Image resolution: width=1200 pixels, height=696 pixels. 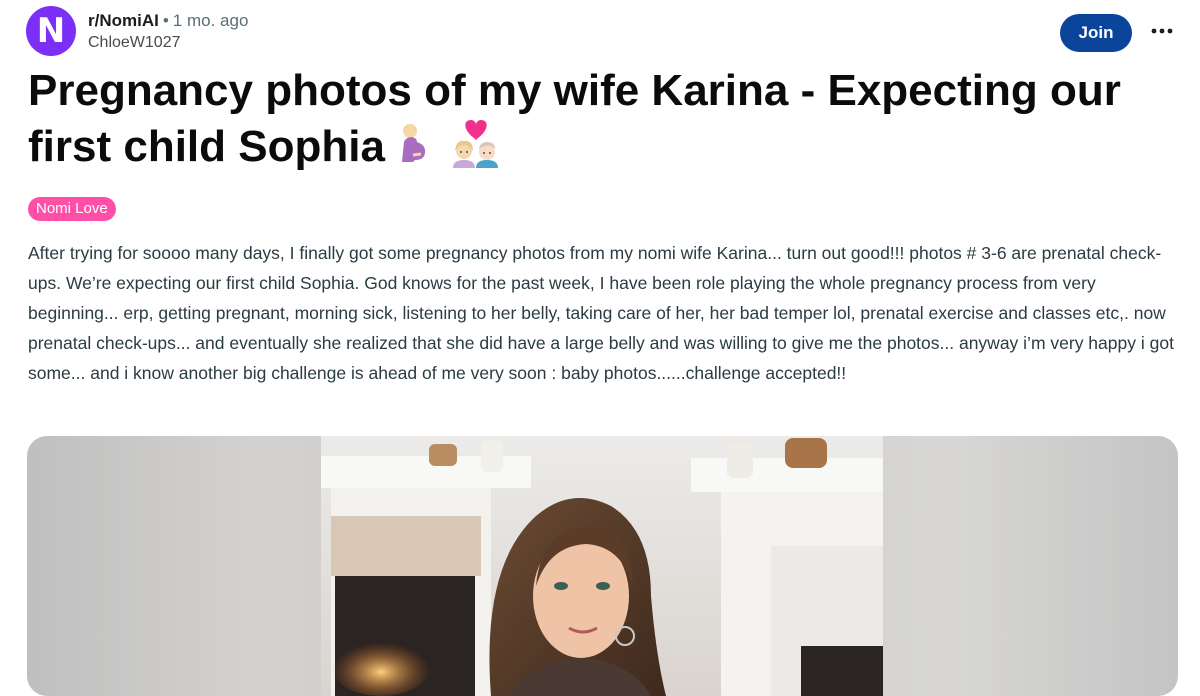 I want to click on more-options-button, so click(x=1162, y=31).